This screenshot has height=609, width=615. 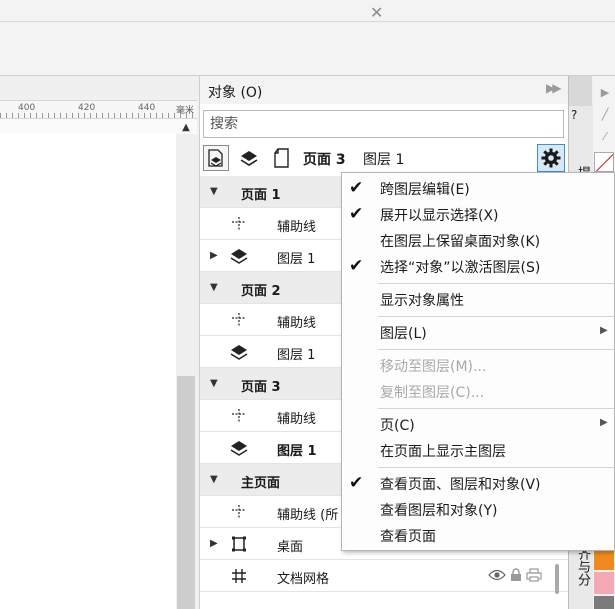 I want to click on double-chevron-right-icon: ▶▶, so click(x=554, y=88).